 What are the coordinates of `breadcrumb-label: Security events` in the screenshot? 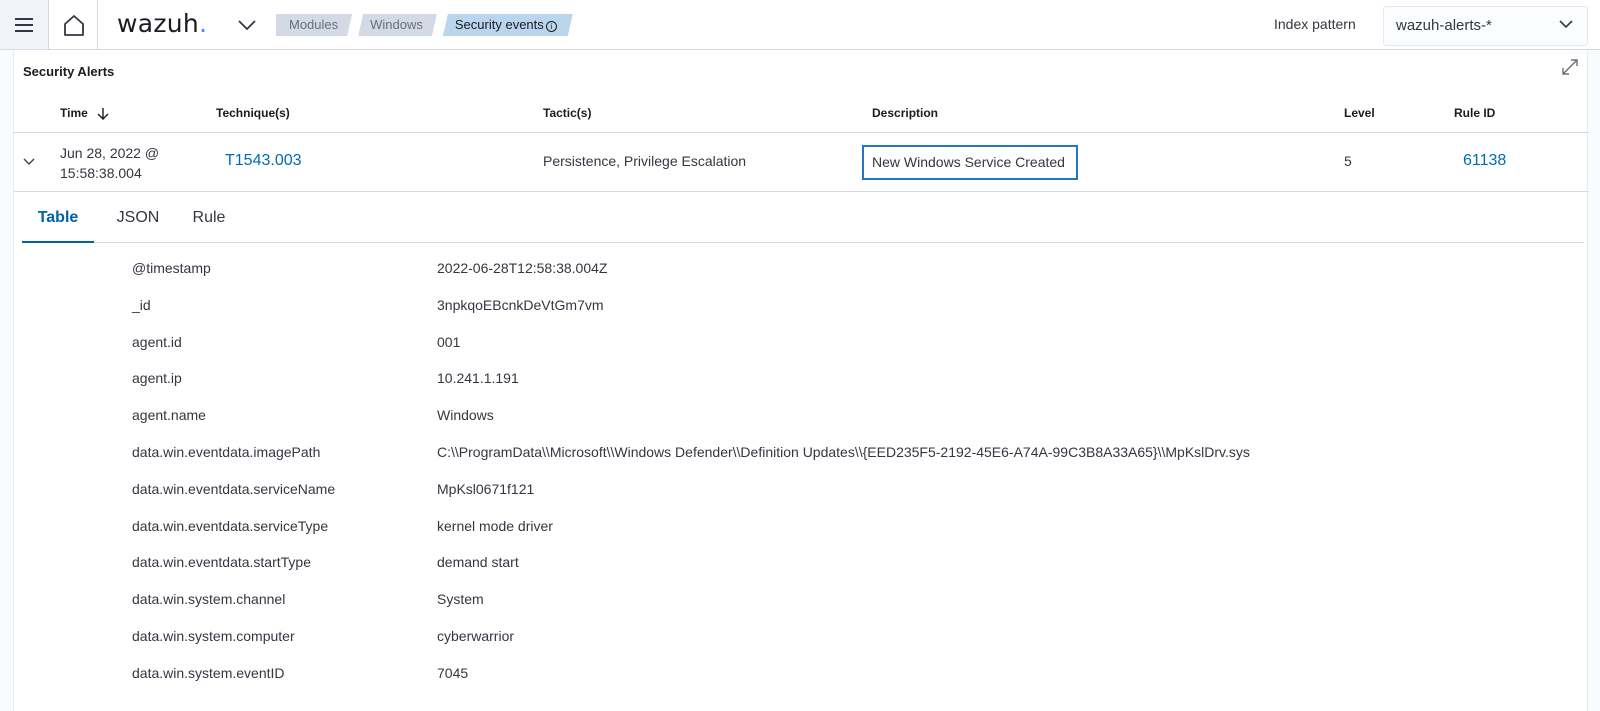 It's located at (499, 24).